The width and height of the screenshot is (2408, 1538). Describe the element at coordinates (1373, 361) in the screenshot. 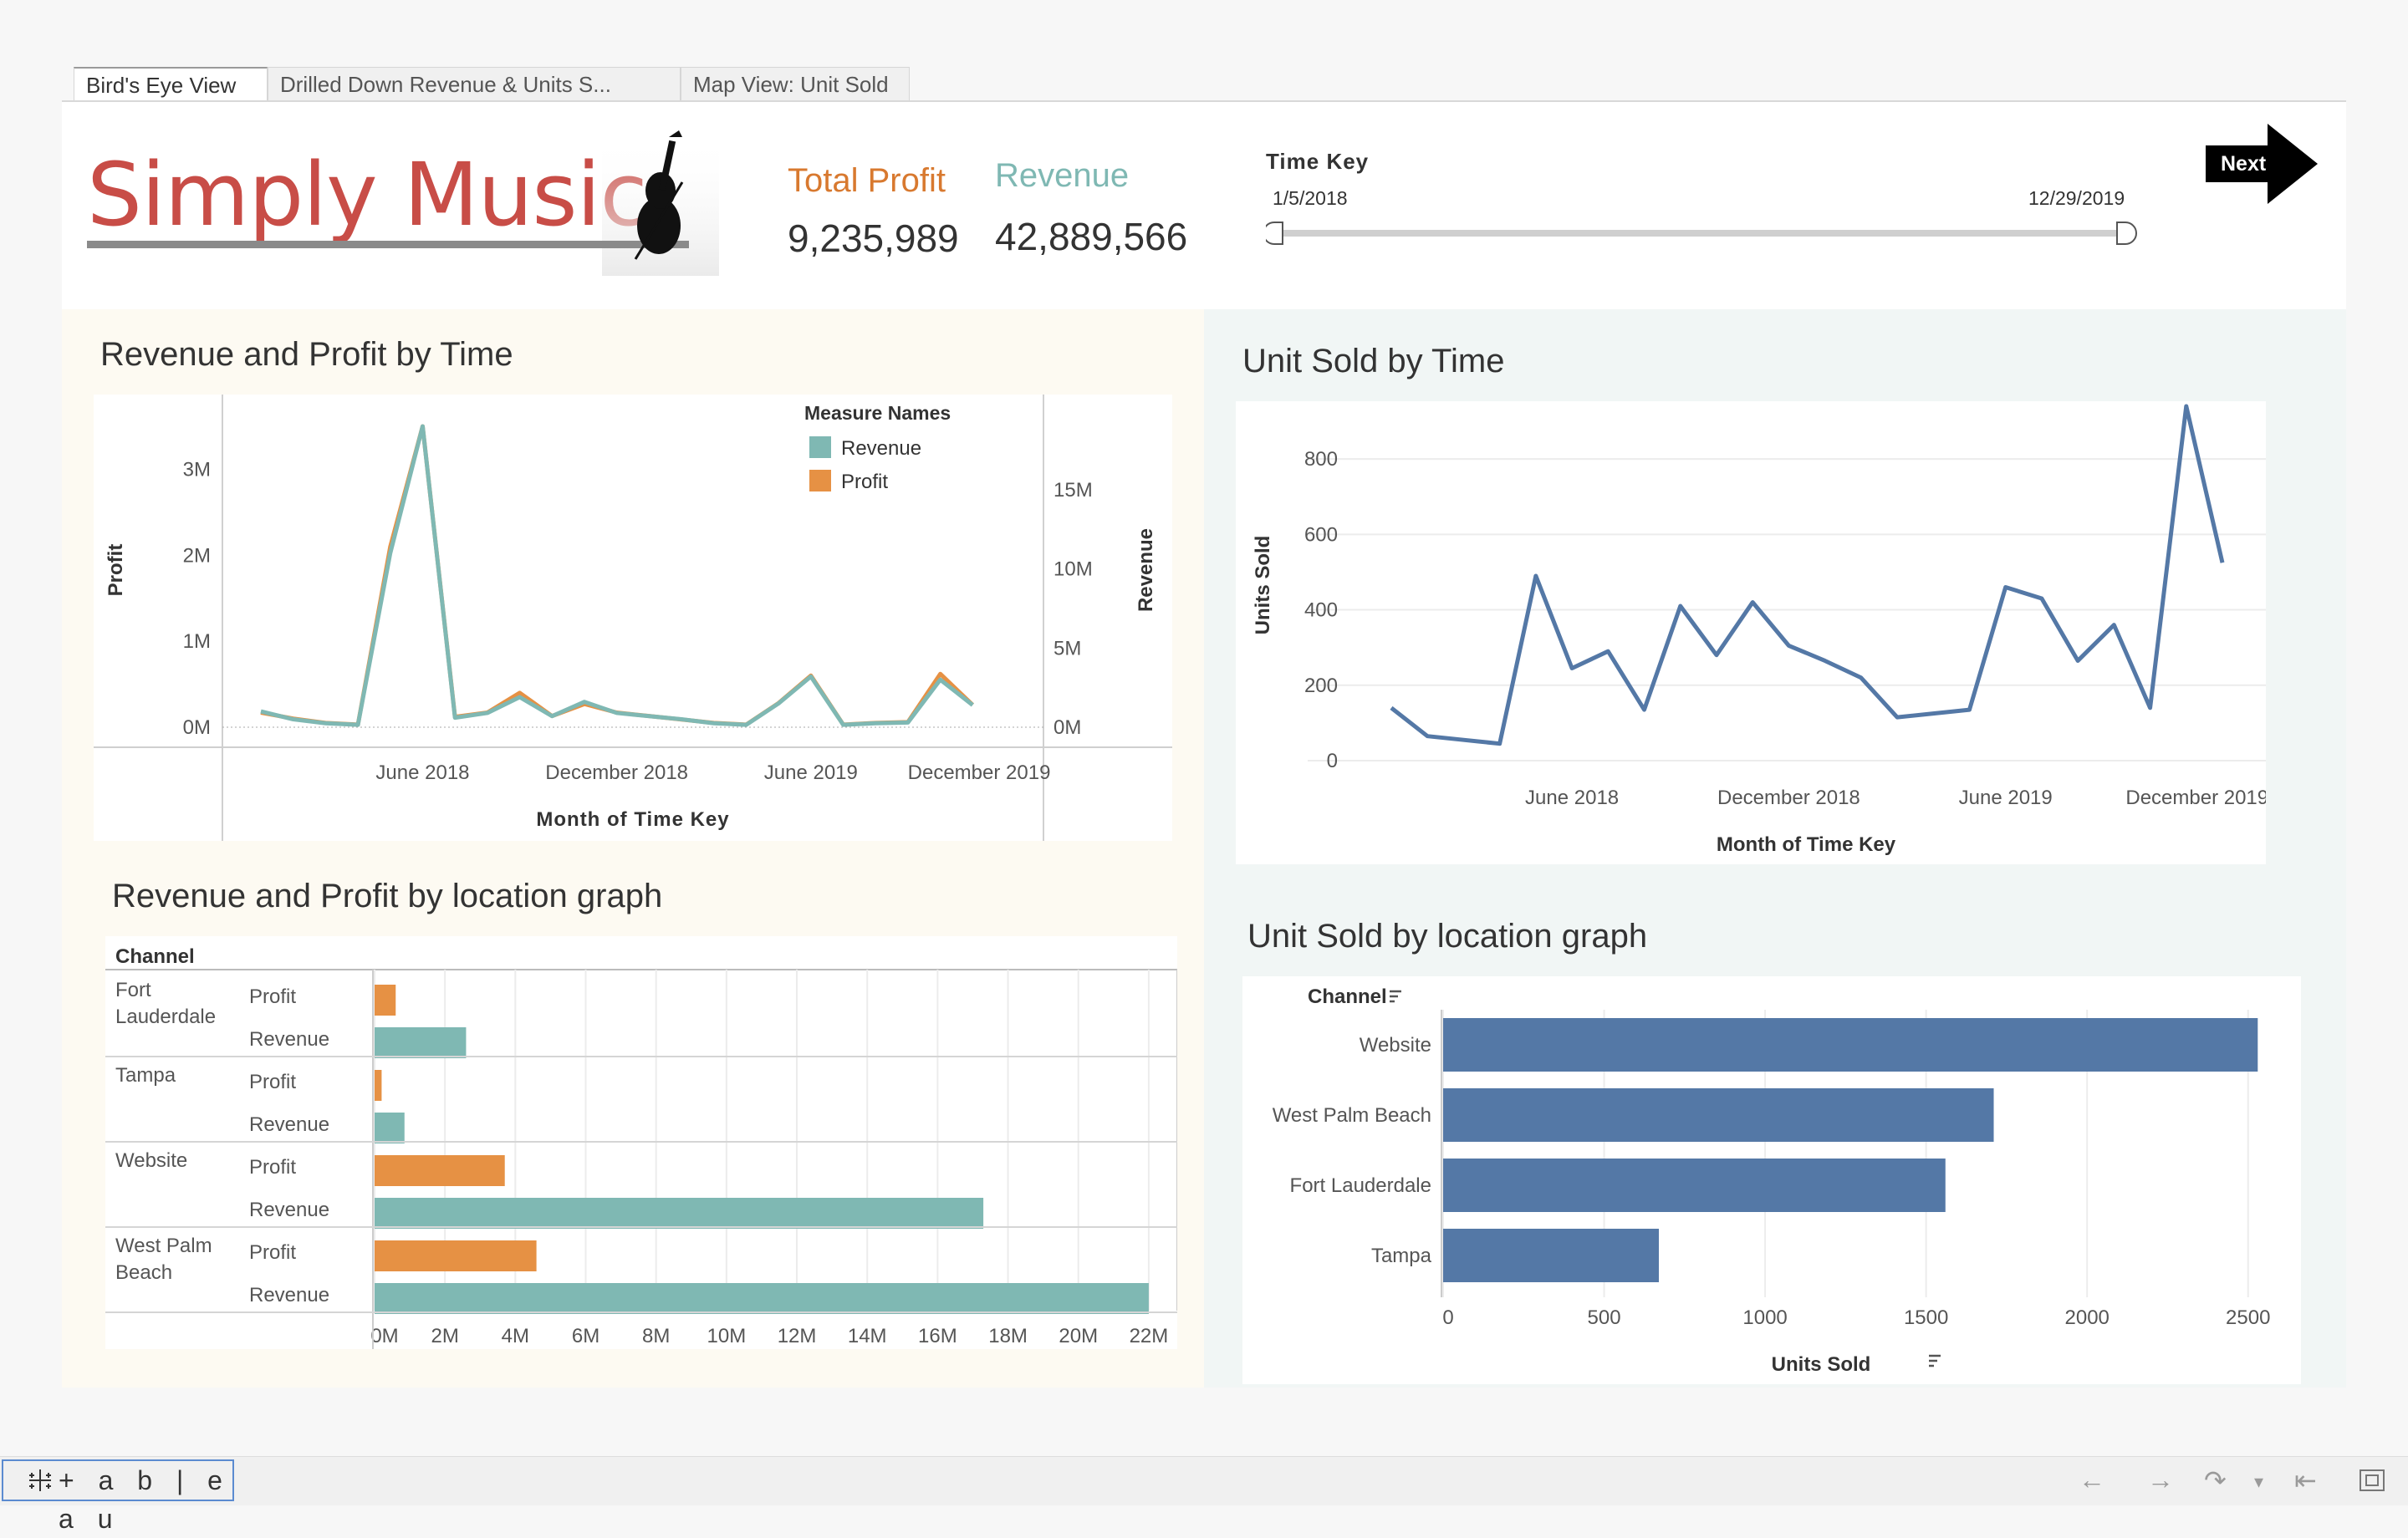

I see `units-time-title: Unit Sold by Time` at that location.